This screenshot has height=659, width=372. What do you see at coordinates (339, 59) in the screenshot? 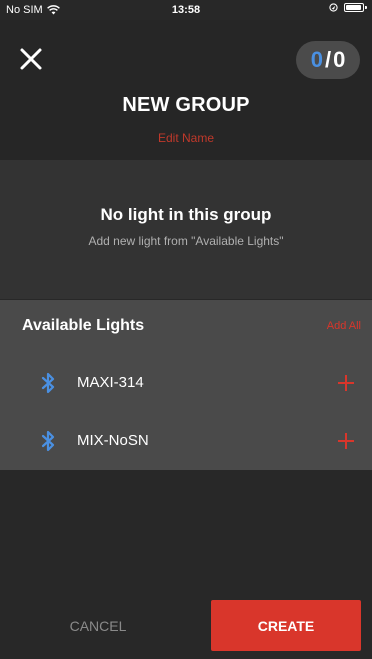
I see `total-count: 0` at bounding box center [339, 59].